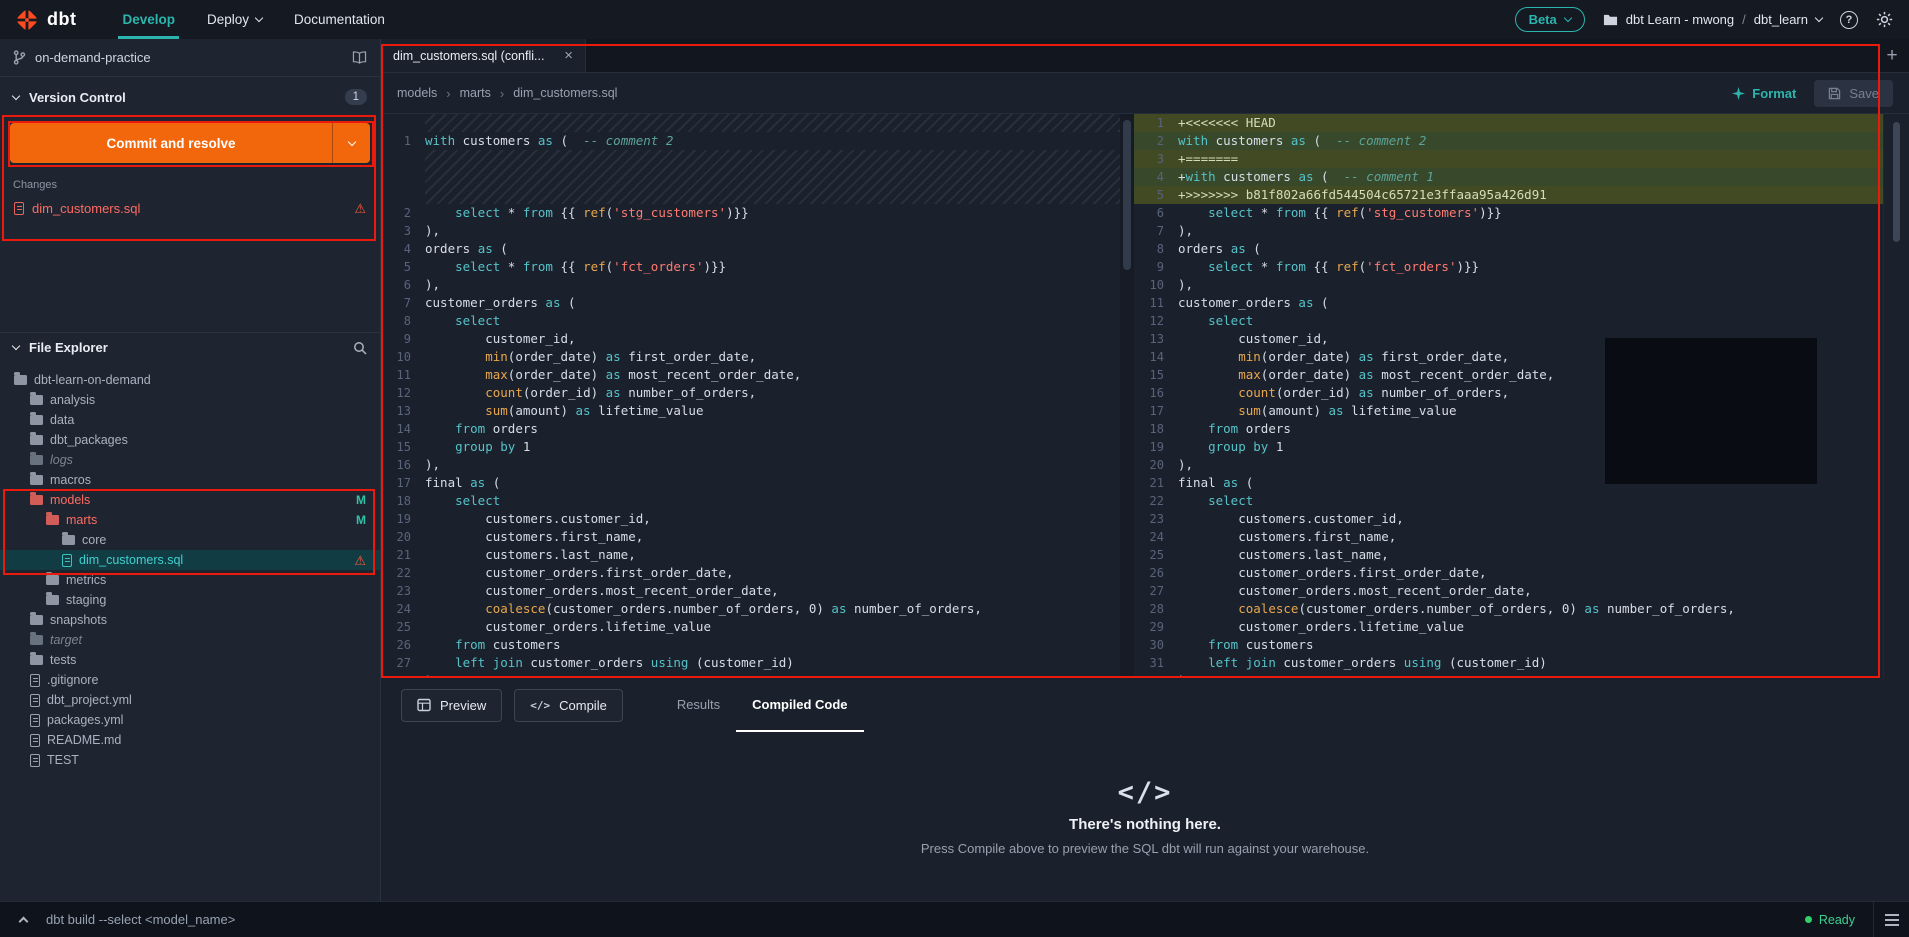  What do you see at coordinates (1896, 396) in the screenshot?
I see `editor-scrollbar` at bounding box center [1896, 396].